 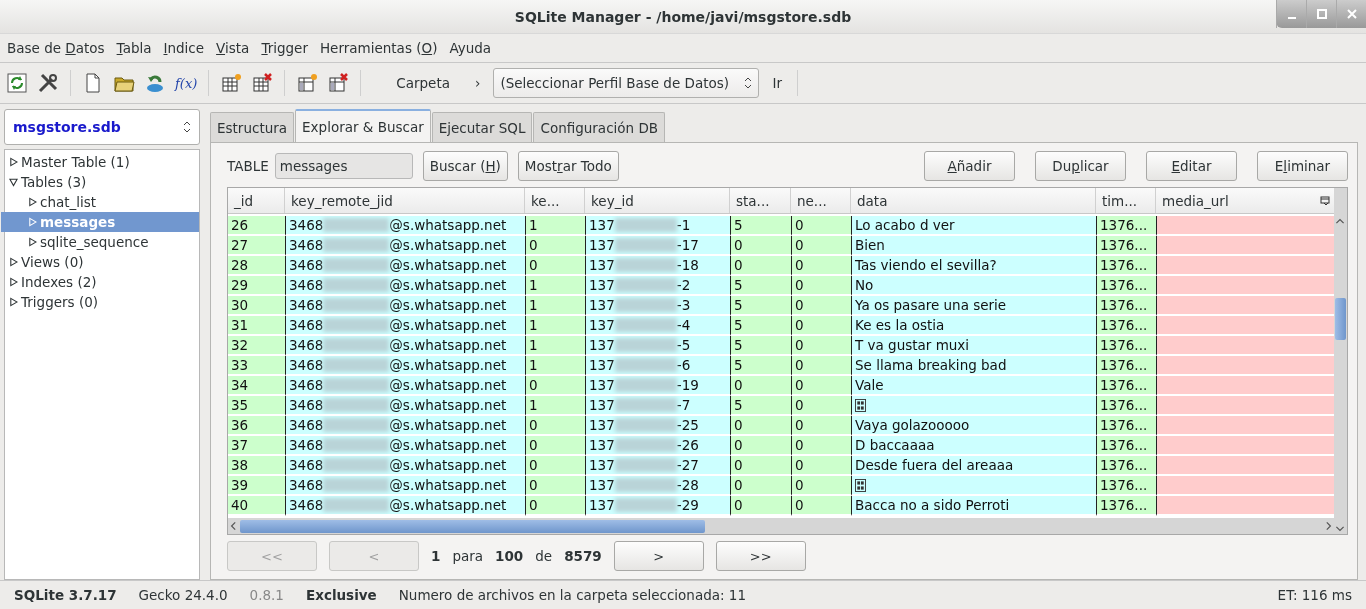 I want to click on menu-item: Vista, so click(x=233, y=48).